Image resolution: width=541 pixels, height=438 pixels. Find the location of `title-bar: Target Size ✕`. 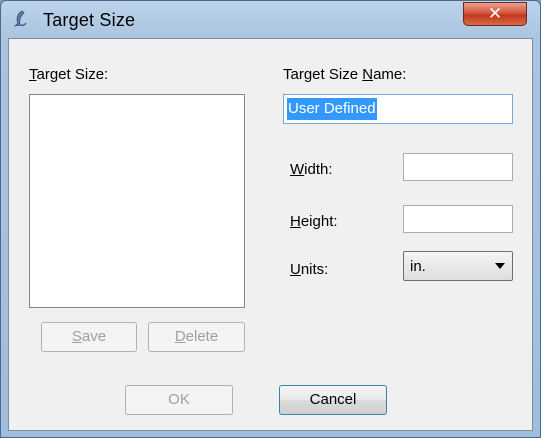

title-bar: Target Size ✕ is located at coordinates (270, 19).